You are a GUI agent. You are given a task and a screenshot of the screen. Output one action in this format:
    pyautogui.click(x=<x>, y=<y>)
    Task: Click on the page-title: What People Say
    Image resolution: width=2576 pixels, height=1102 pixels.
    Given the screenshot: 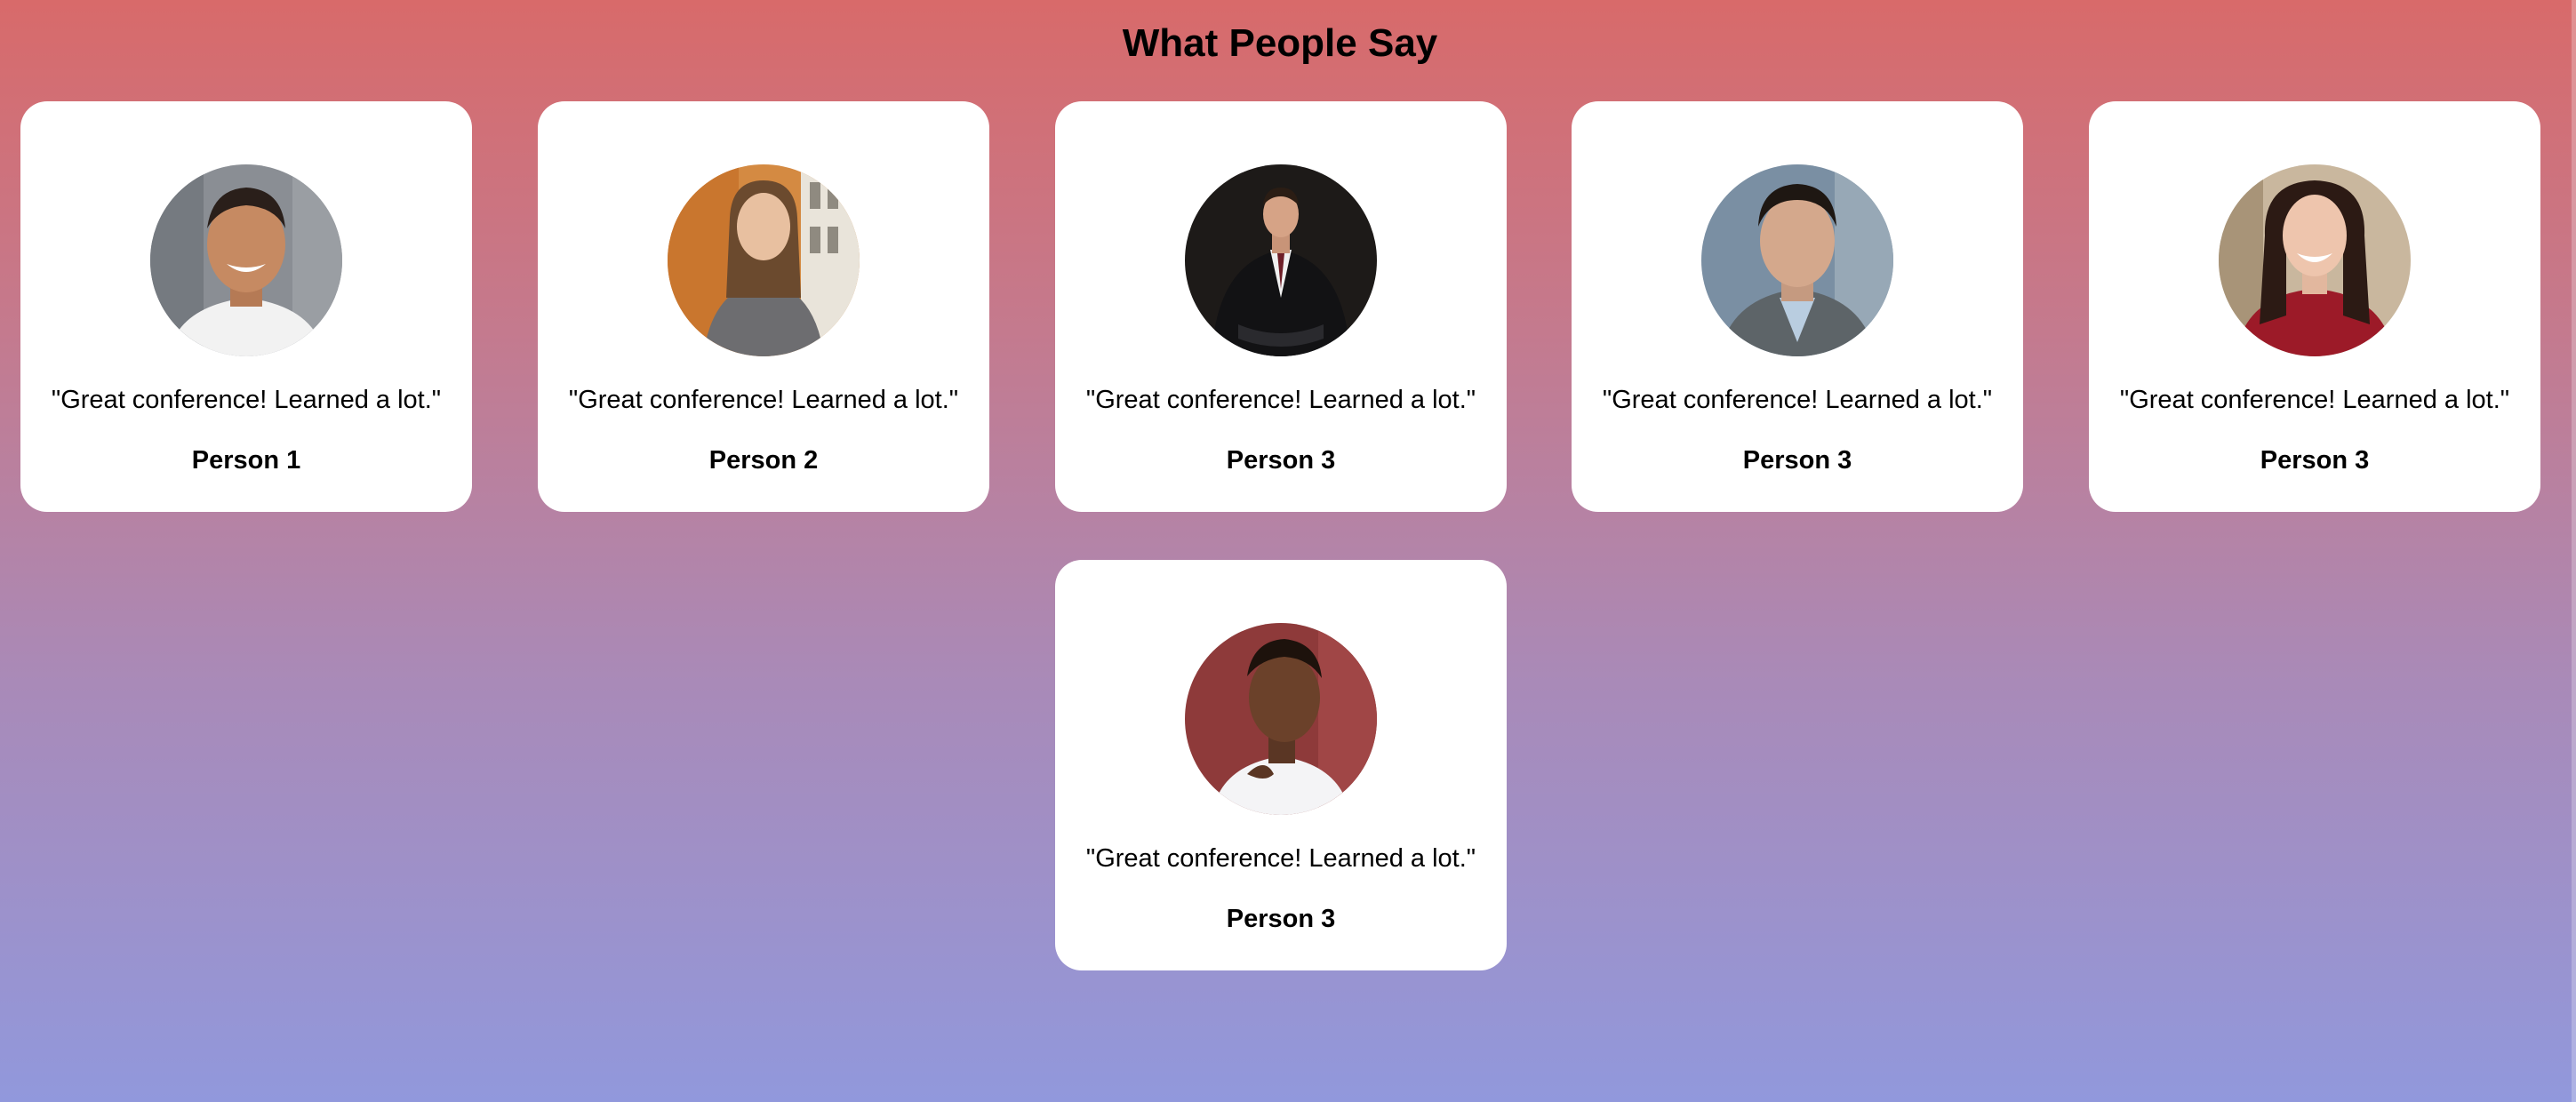 What is the action you would take?
    pyautogui.click(x=1280, y=43)
    